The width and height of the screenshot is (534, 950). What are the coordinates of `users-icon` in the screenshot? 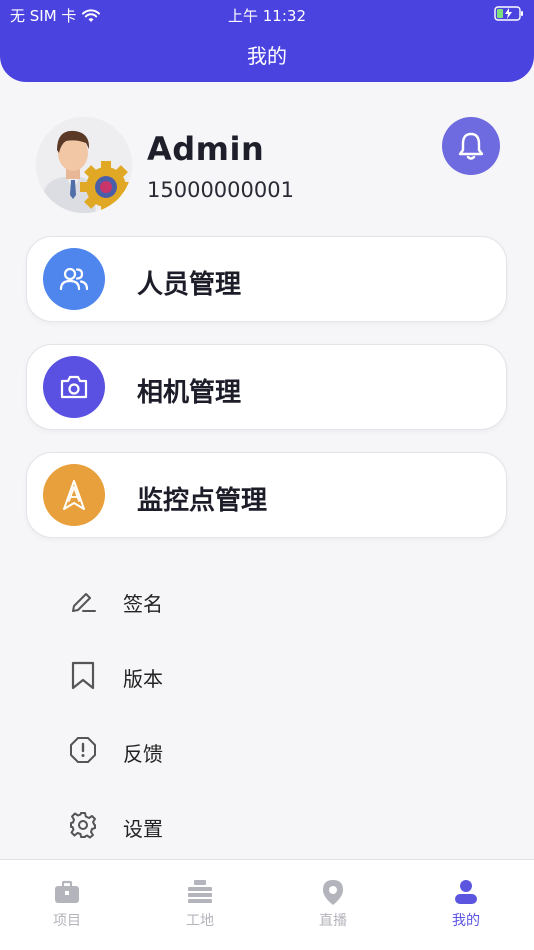 It's located at (74, 279).